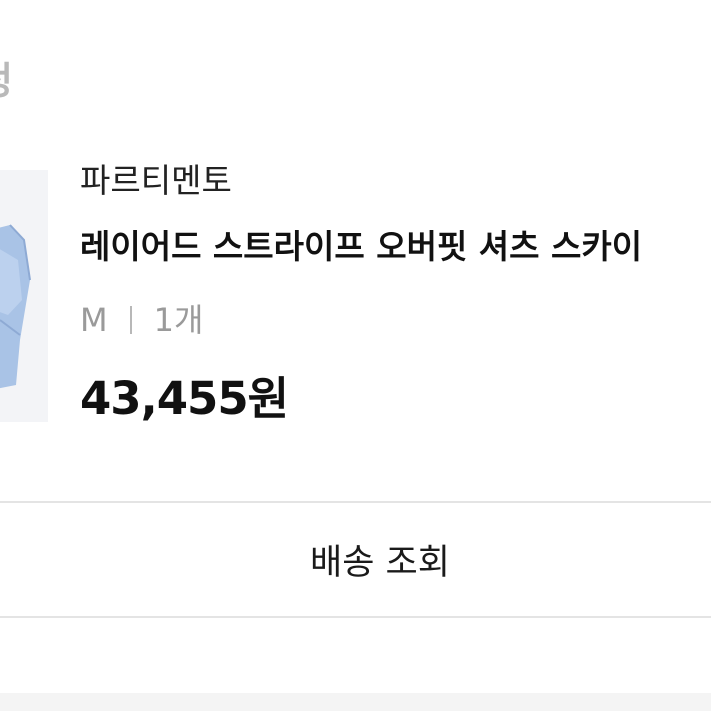 Image resolution: width=711 pixels, height=711 pixels. I want to click on shirt-thumbnail-icon, so click(15, 306).